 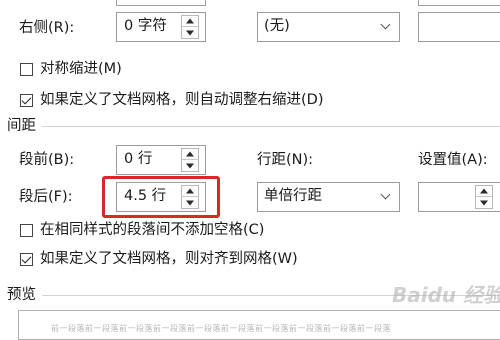 I want to click on snap-to-grid-label: 如果定义了文档网格，则对齐到网格(W), so click(x=169, y=259).